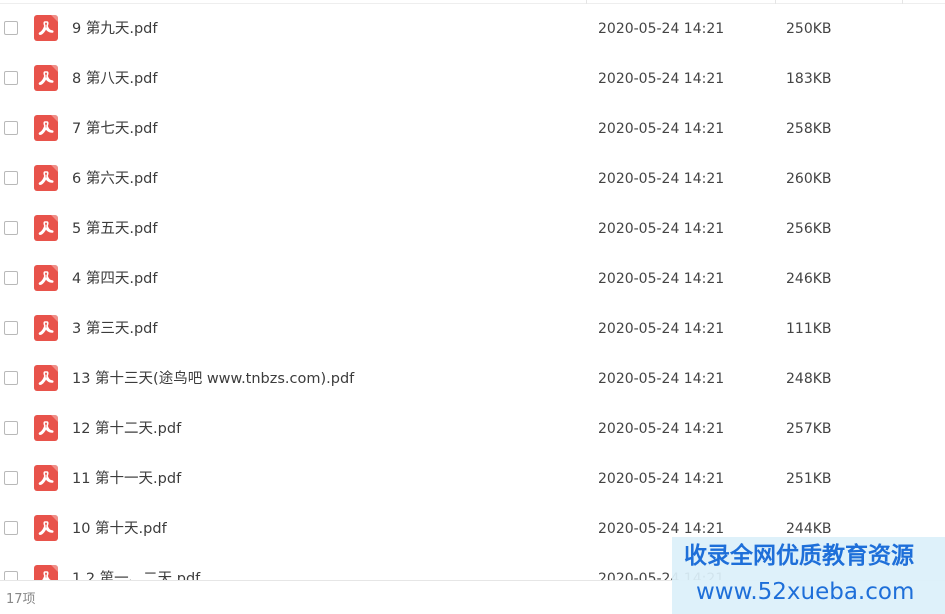 The height and width of the screenshot is (614, 945). What do you see at coordinates (21, 599) in the screenshot?
I see `item-count: 17项` at bounding box center [21, 599].